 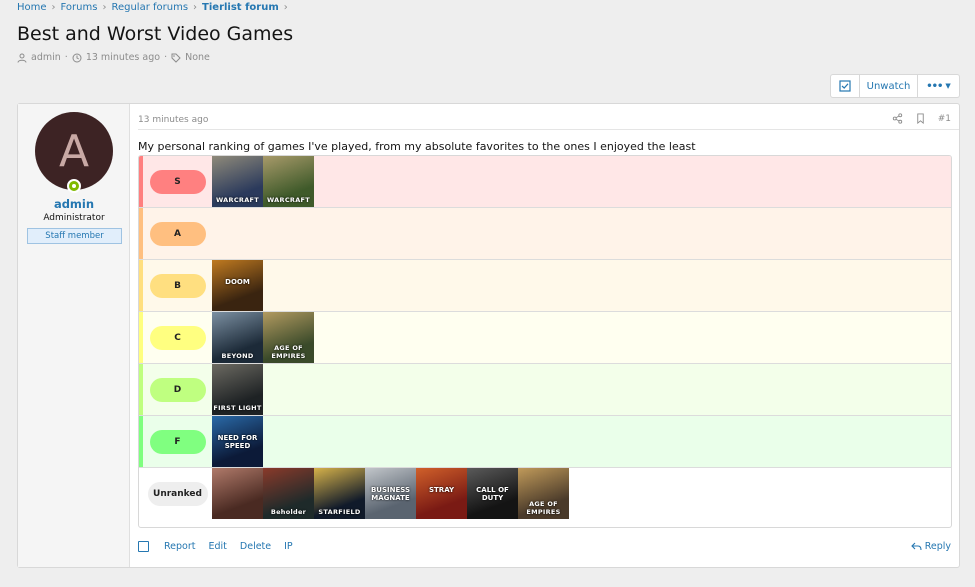 I want to click on reply-button: Reply, so click(x=930, y=546).